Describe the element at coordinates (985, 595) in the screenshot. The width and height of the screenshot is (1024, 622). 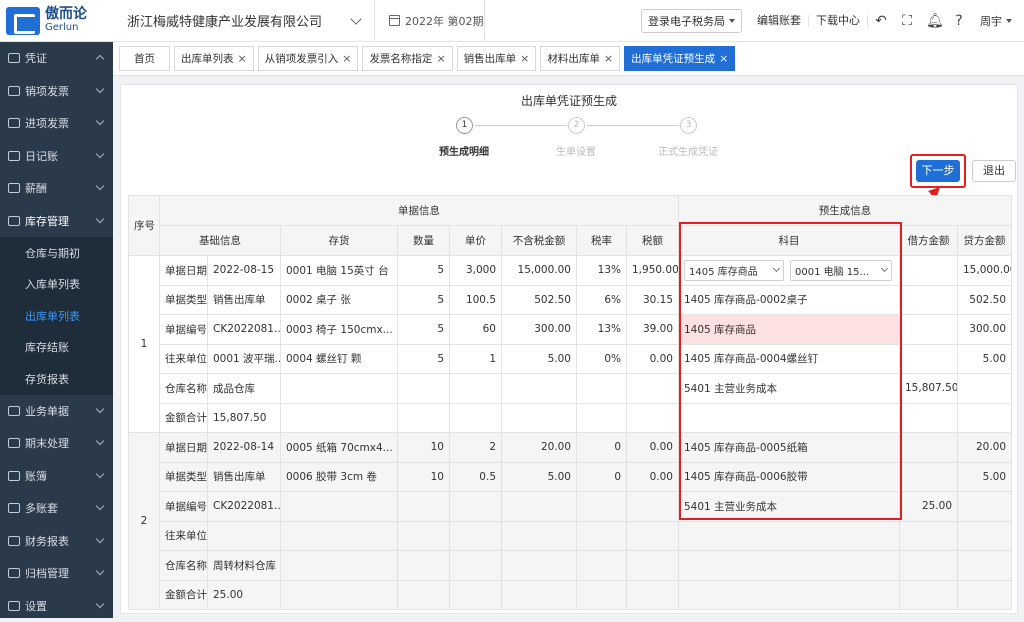
I see `credit-cell` at that location.